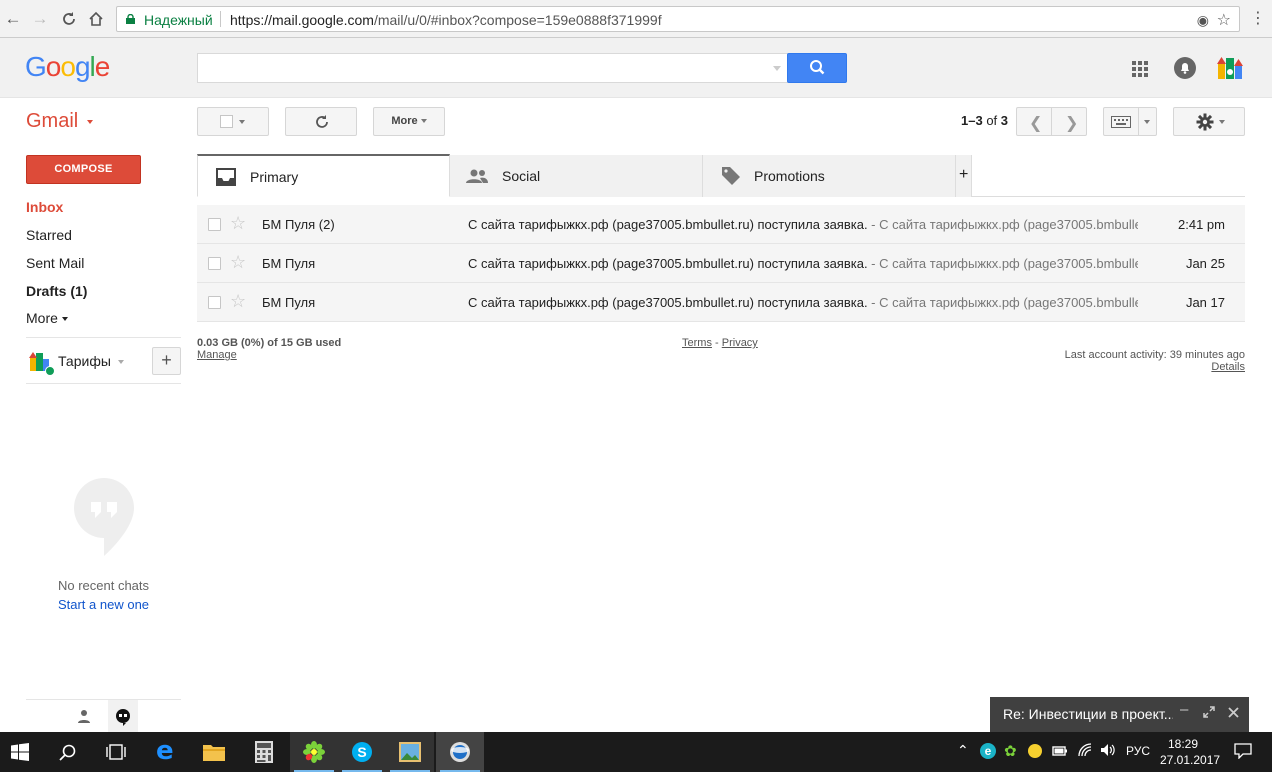 This screenshot has height=772, width=1272. What do you see at coordinates (226, 121) in the screenshot?
I see `select-checkbox` at bounding box center [226, 121].